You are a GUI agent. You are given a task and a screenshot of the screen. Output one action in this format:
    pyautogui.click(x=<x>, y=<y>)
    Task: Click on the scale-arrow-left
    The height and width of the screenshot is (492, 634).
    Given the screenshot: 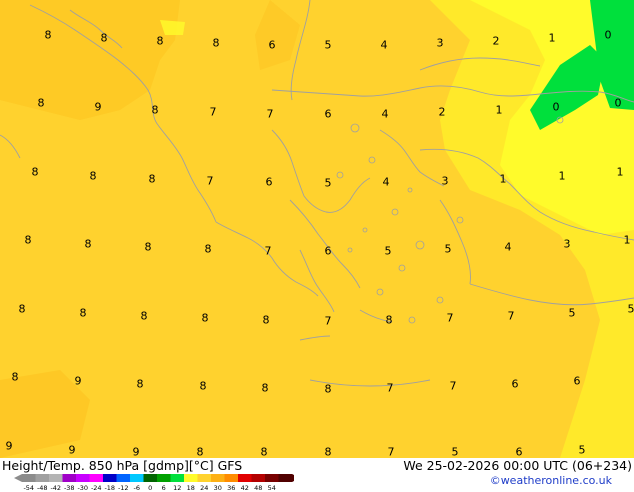 What is the action you would take?
    pyautogui.click(x=18, y=478)
    